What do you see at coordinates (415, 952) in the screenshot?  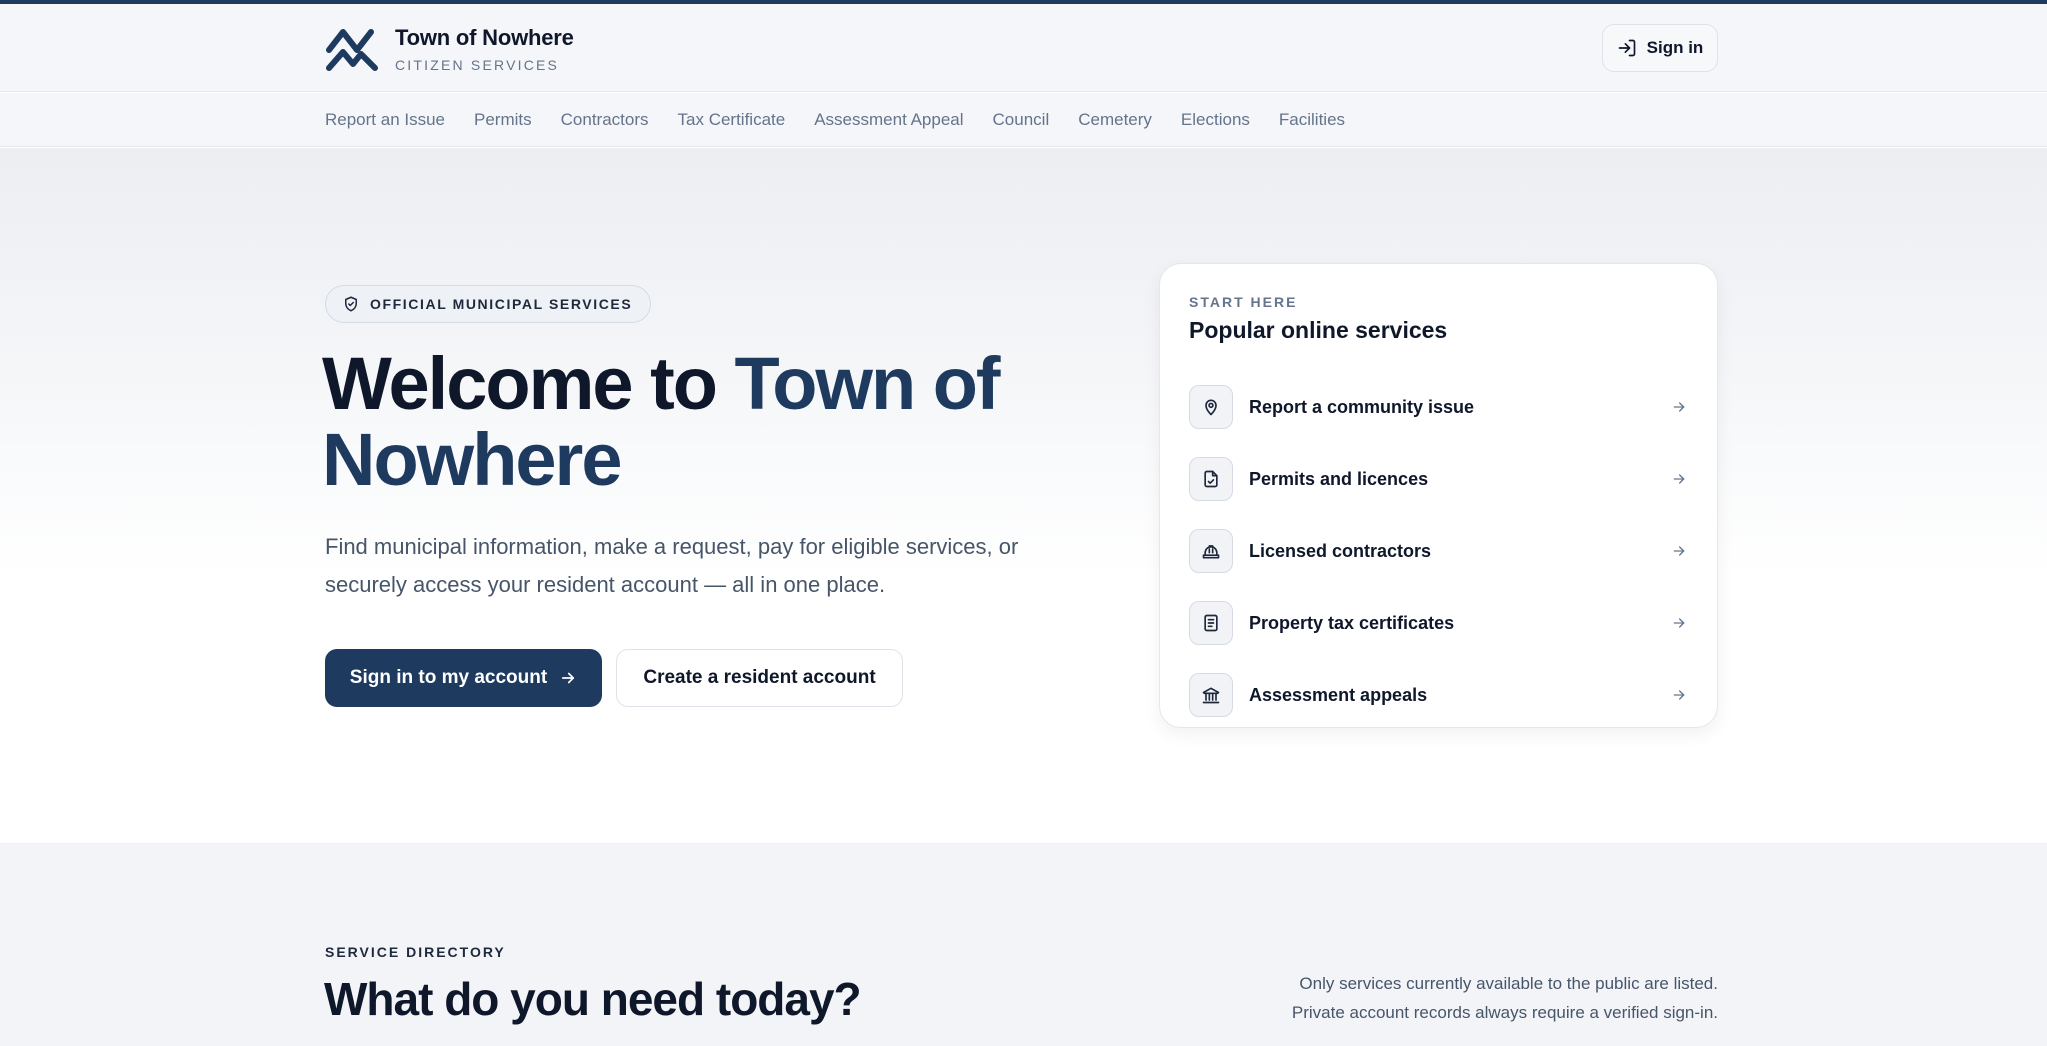 I see `directory-eyebrow: SERVICE DIRECTORY` at bounding box center [415, 952].